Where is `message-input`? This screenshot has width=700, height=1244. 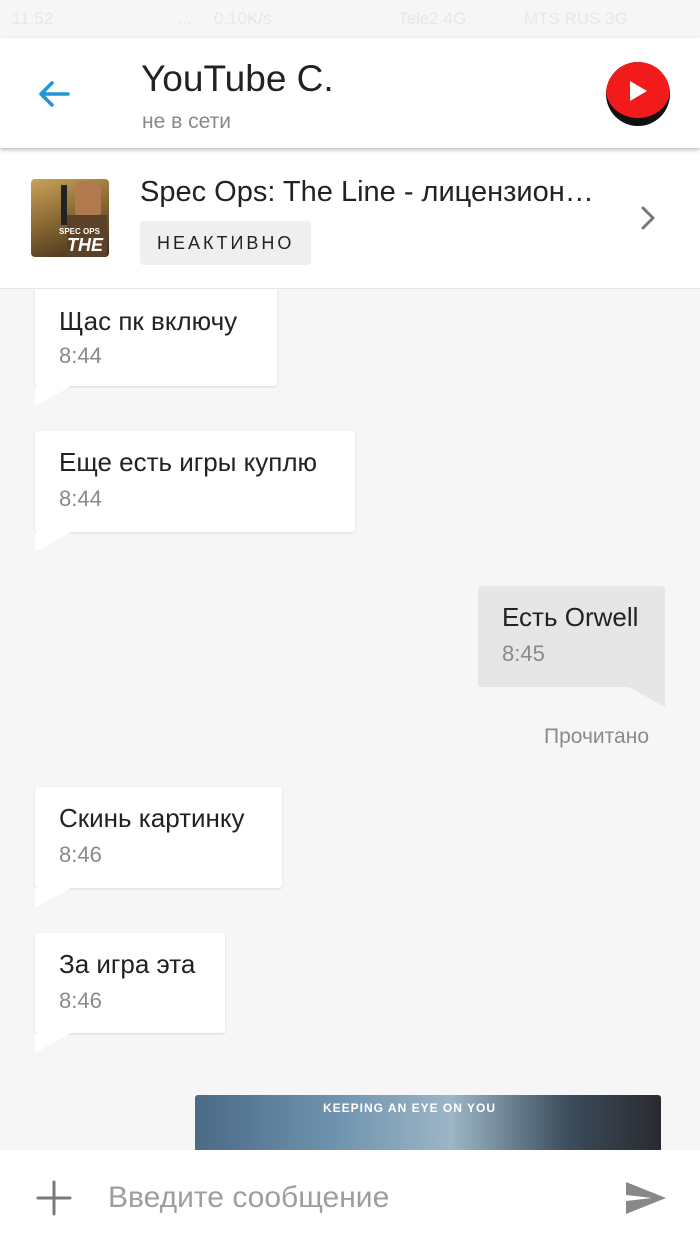
message-input is located at coordinates (353, 1198).